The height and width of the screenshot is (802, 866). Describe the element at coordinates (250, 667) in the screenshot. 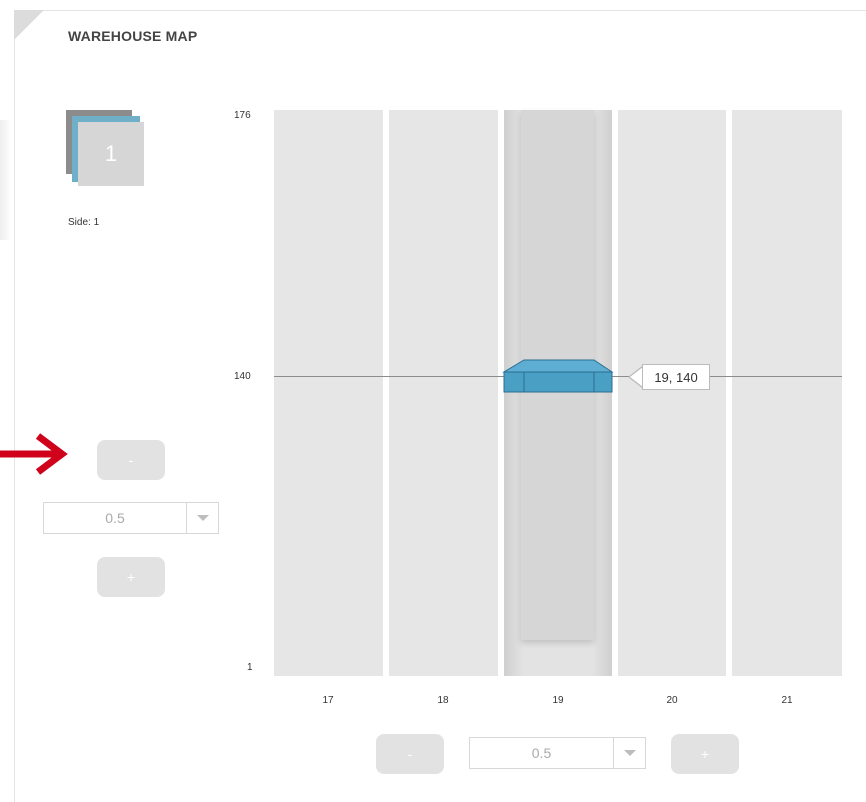

I see `y-tick-label: 1` at that location.